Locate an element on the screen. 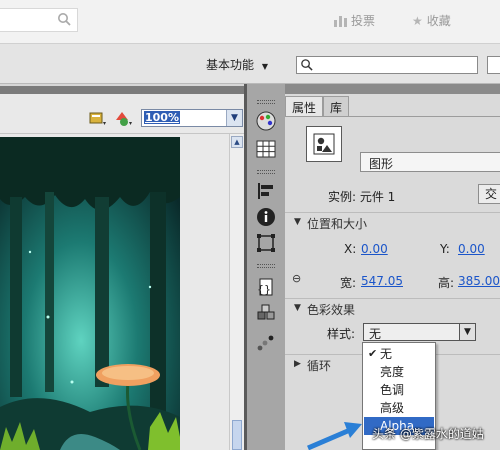  checkmark-icon: ✔ is located at coordinates (373, 353).